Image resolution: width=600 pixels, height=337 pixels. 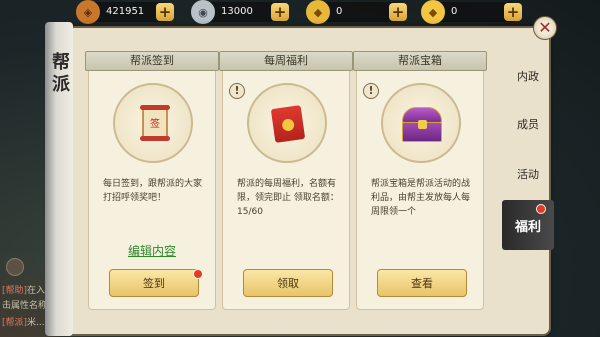 I want to click on edit-content-link: 编辑内容, so click(x=152, y=250).